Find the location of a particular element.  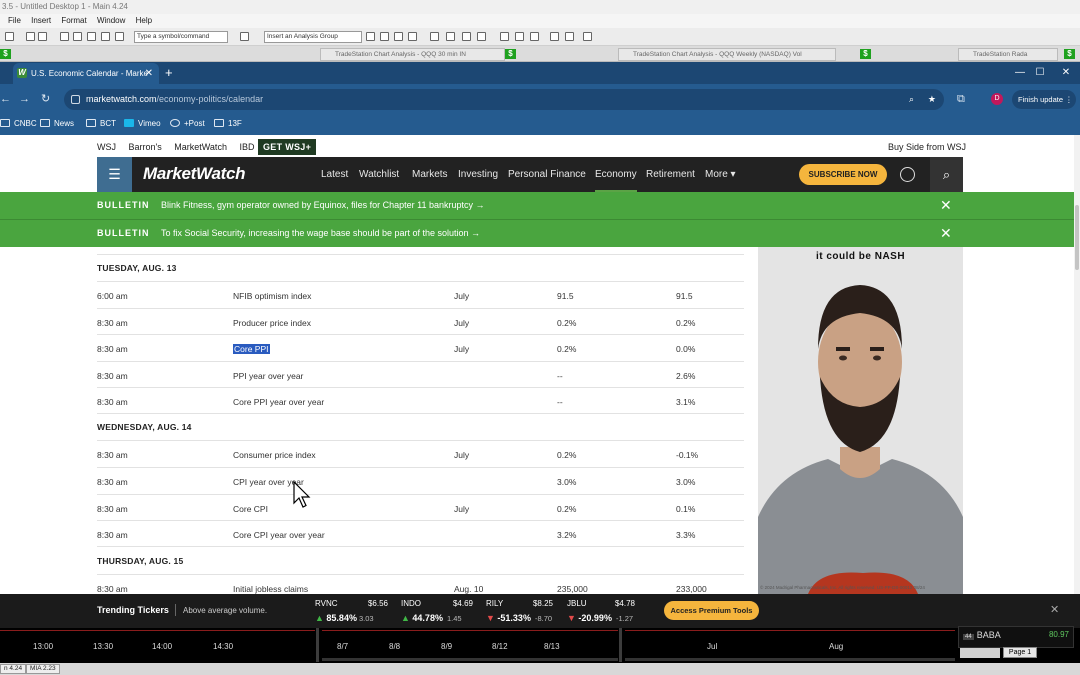

browser-tab-active: W U.S. Economic Calendar - Marke ✕ is located at coordinates (86, 73).